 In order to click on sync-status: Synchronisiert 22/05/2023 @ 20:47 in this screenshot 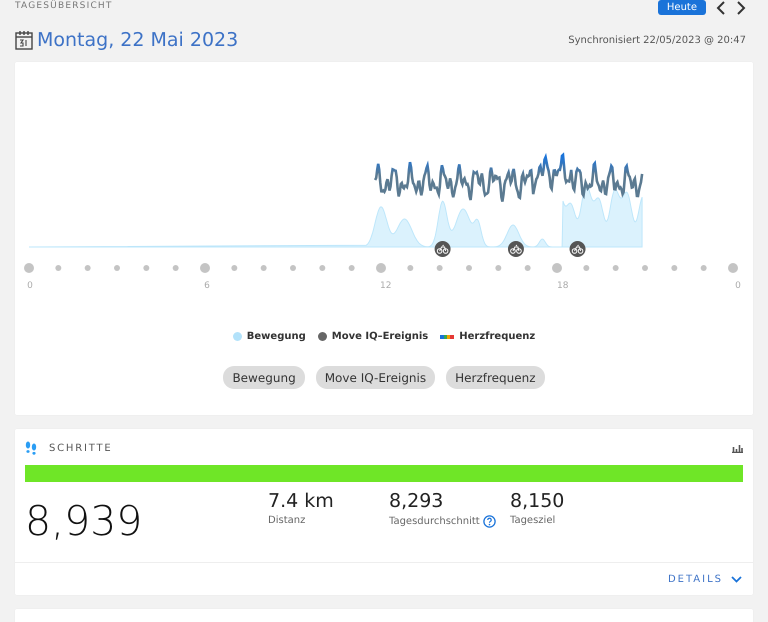, I will do `click(657, 40)`.